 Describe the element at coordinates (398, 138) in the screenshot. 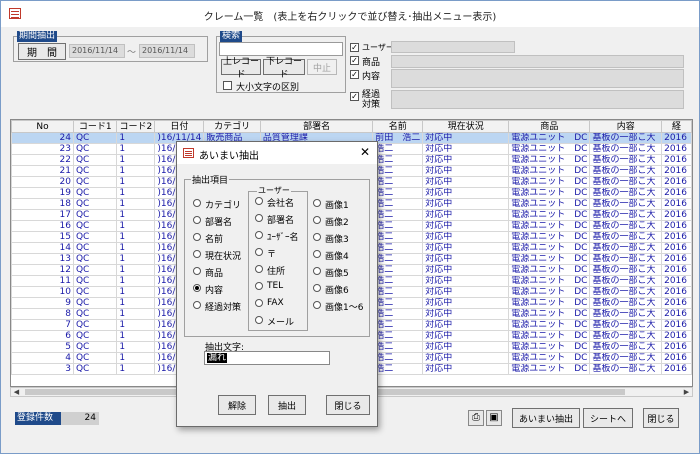

I see `table-cell: 前田 浩二` at that location.